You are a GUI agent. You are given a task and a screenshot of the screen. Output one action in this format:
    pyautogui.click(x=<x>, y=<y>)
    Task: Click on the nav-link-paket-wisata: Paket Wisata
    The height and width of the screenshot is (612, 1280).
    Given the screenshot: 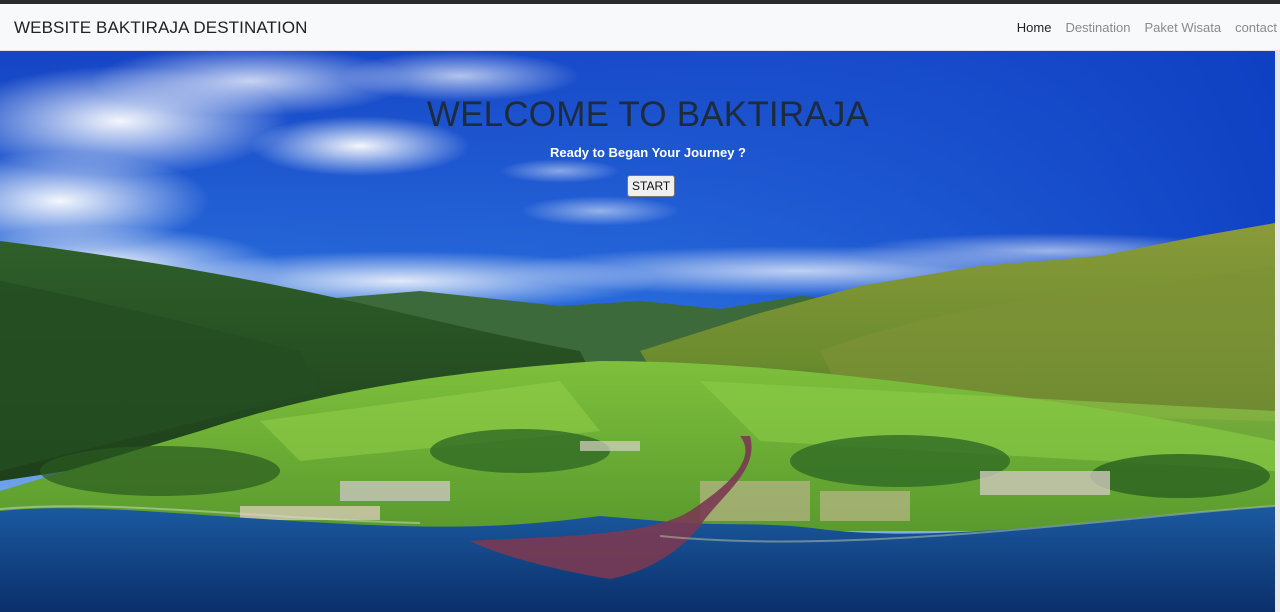 What is the action you would take?
    pyautogui.click(x=1182, y=27)
    